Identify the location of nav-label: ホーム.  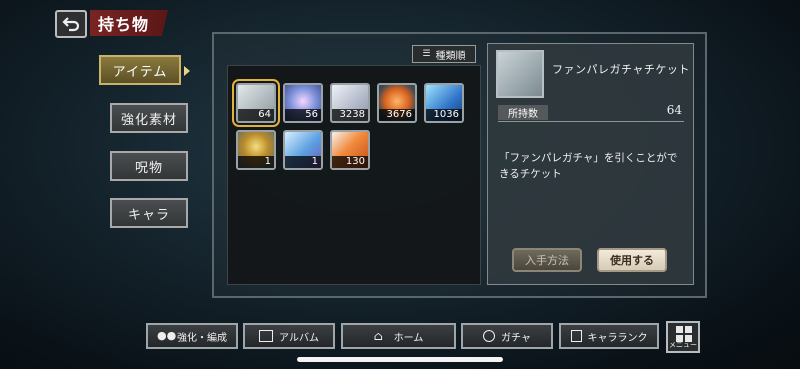
(408, 338).